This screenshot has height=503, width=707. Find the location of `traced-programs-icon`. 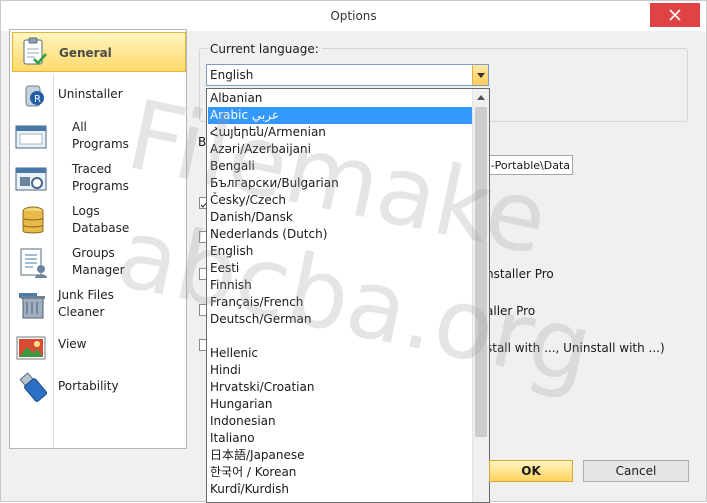

traced-programs-icon is located at coordinates (31, 179).